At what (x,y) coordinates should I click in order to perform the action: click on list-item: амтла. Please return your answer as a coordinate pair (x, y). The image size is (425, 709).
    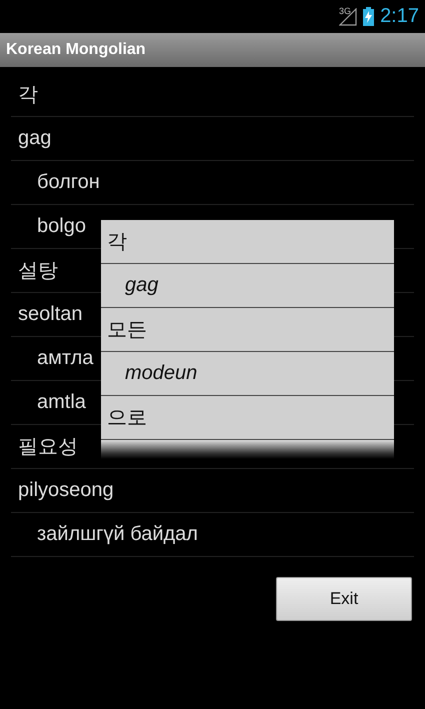
    Looking at the image, I should click on (52, 358).